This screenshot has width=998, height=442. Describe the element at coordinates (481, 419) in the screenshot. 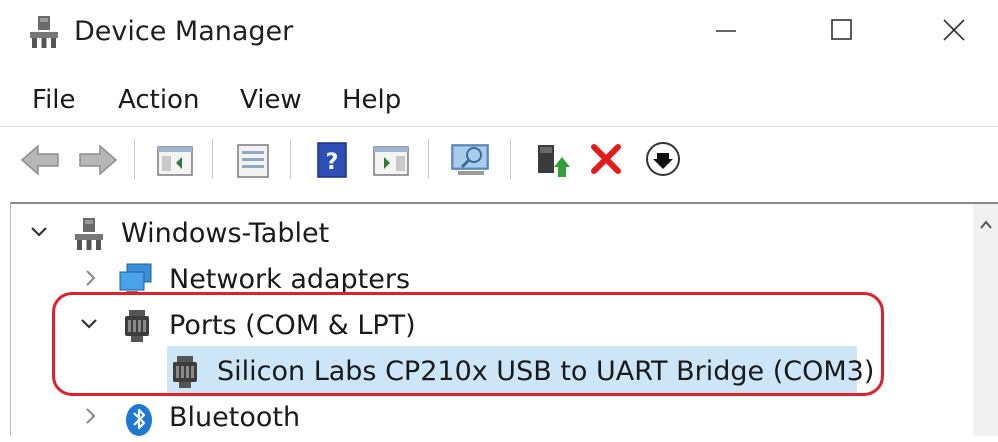

I see `tree-category-bluetooth: Bluetooth` at that location.